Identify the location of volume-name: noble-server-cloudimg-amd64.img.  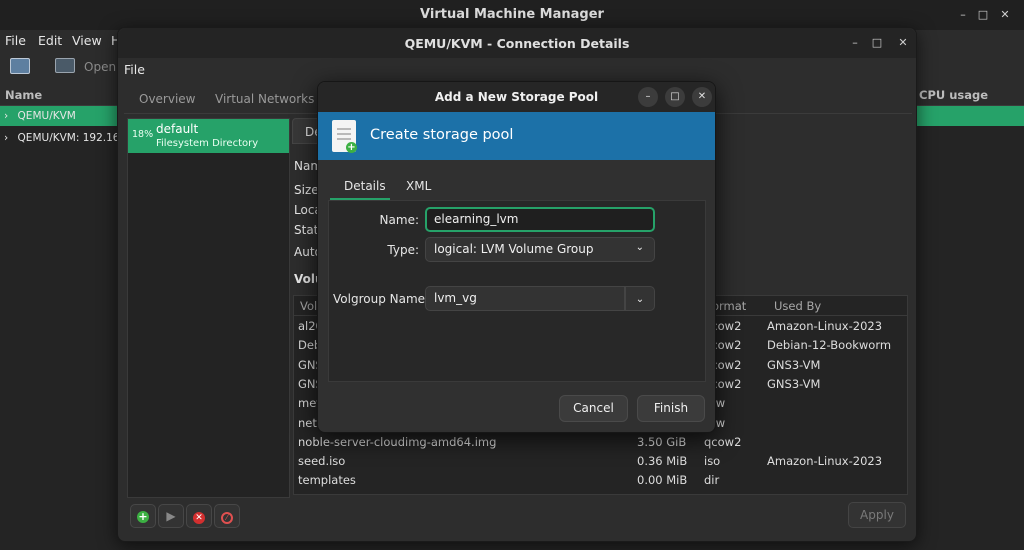
(397, 441).